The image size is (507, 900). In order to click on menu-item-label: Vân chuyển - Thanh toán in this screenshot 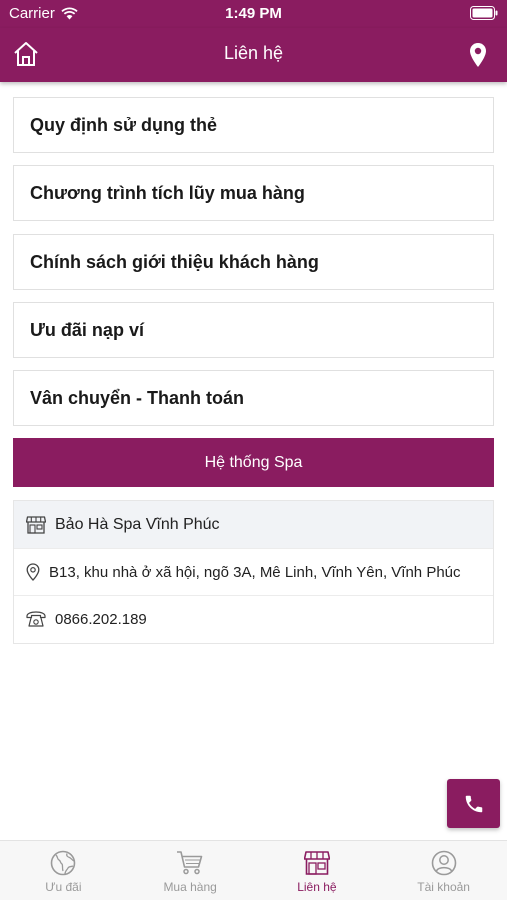, I will do `click(137, 397)`.